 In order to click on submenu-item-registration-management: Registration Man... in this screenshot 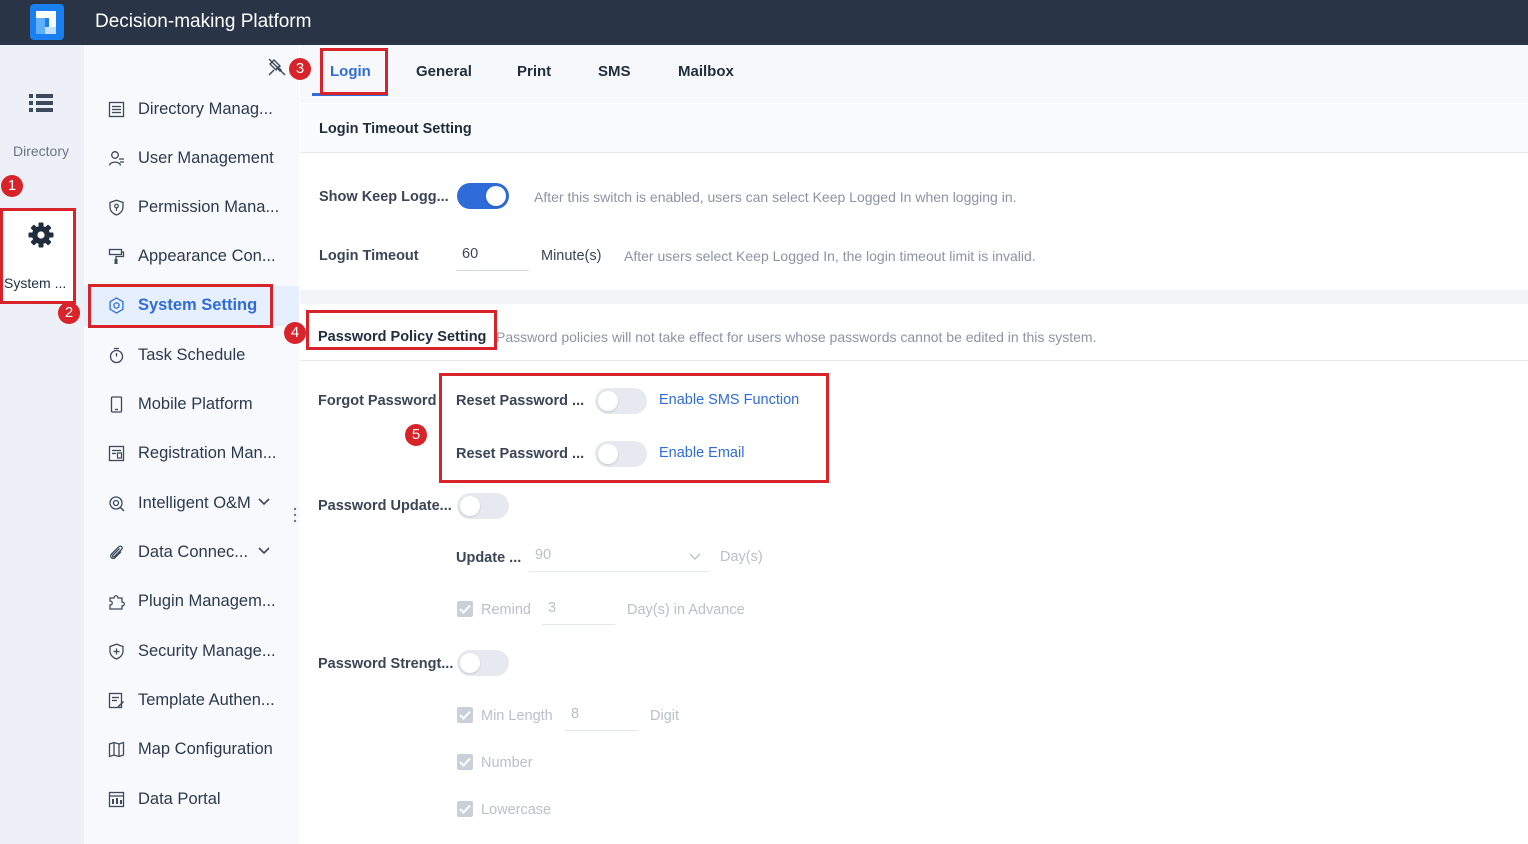, I will do `click(191, 454)`.